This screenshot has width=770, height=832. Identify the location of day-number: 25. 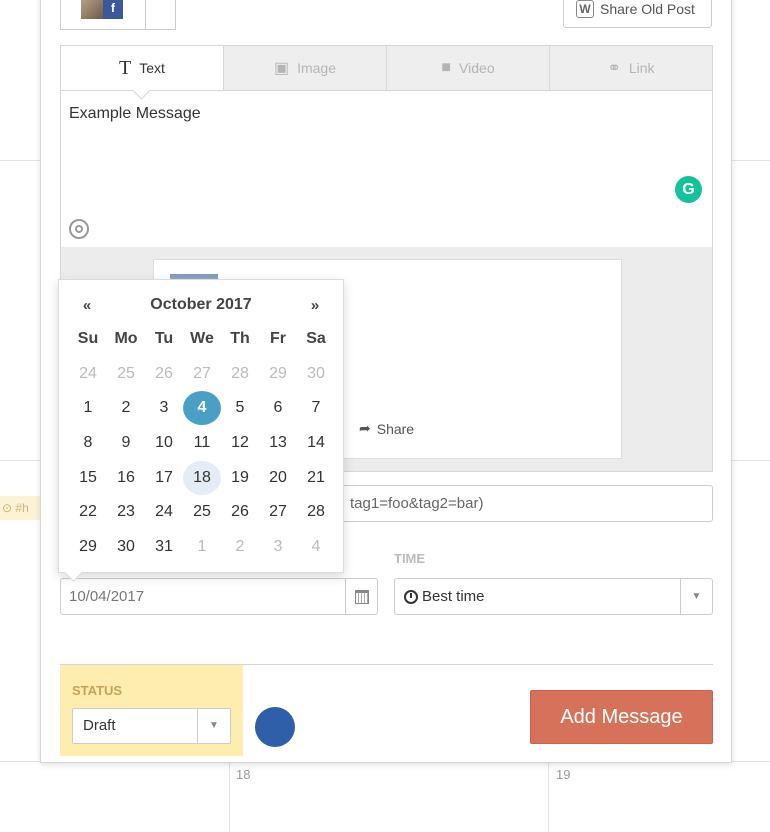
(202, 512).